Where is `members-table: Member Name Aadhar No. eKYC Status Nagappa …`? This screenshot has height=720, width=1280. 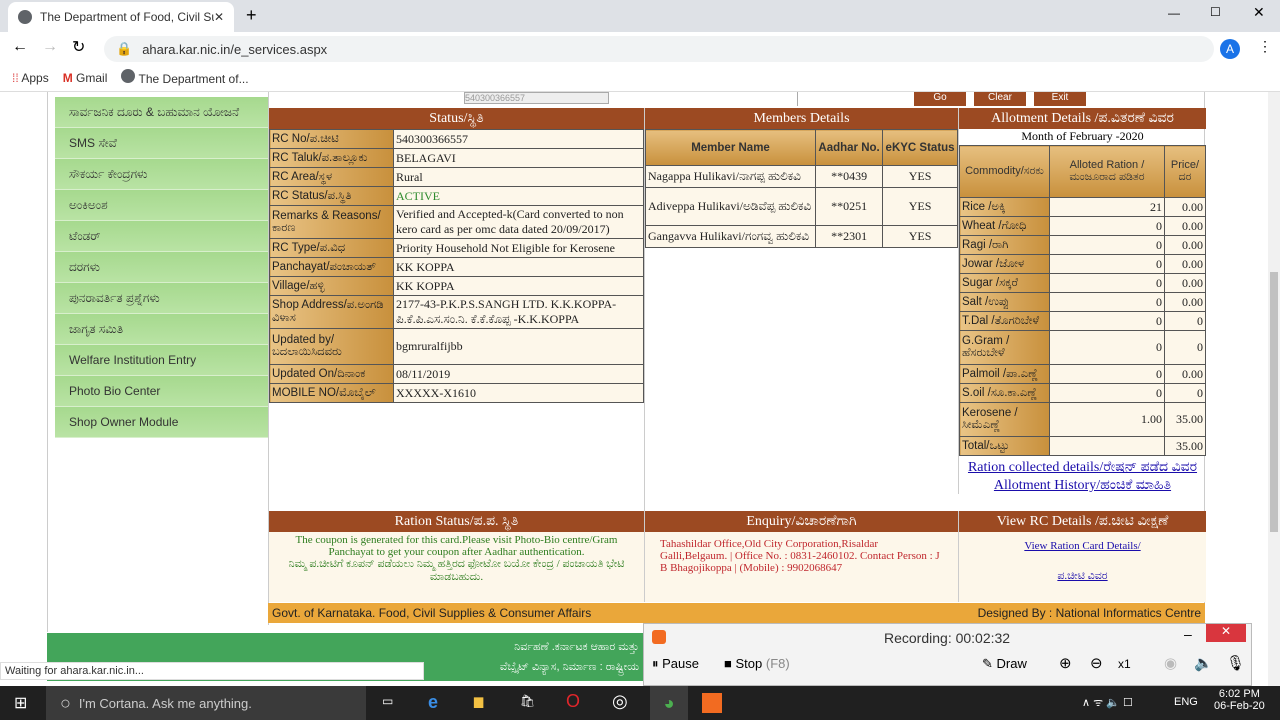 members-table: Member Name Aadhar No. eKYC Status Nagappa … is located at coordinates (801, 188).